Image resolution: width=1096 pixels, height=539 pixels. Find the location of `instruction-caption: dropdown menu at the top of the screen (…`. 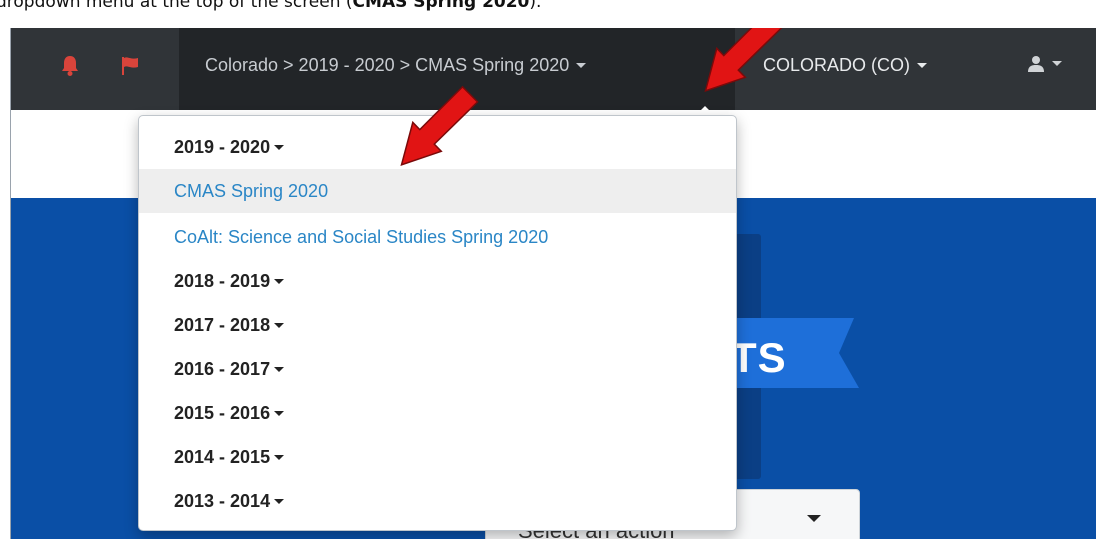

instruction-caption: dropdown menu at the top of the screen (… is located at coordinates (548, 14).